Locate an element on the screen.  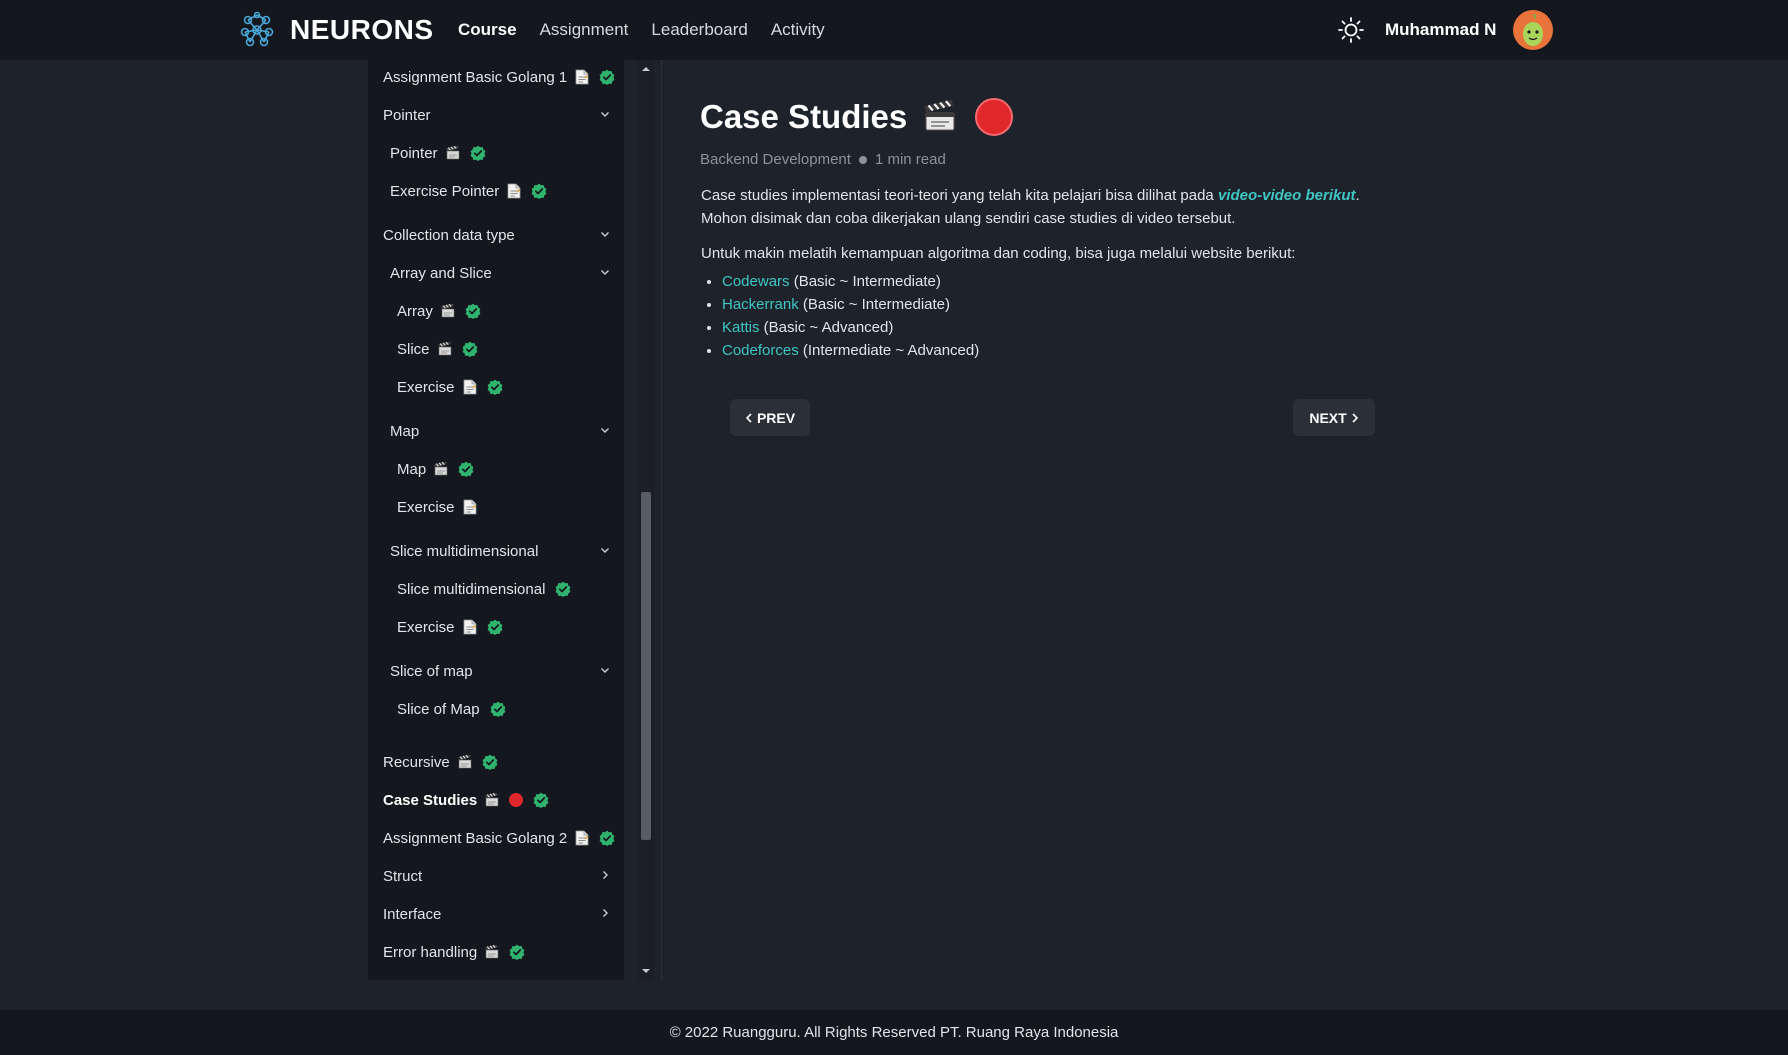
sidebar-item-label: Map is located at coordinates (405, 431).